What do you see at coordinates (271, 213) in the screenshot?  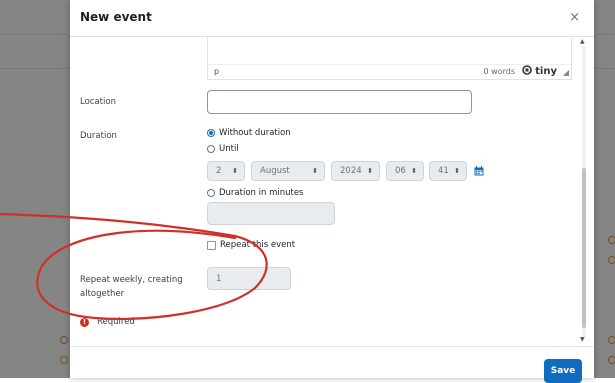 I see `duration-minutes-input` at bounding box center [271, 213].